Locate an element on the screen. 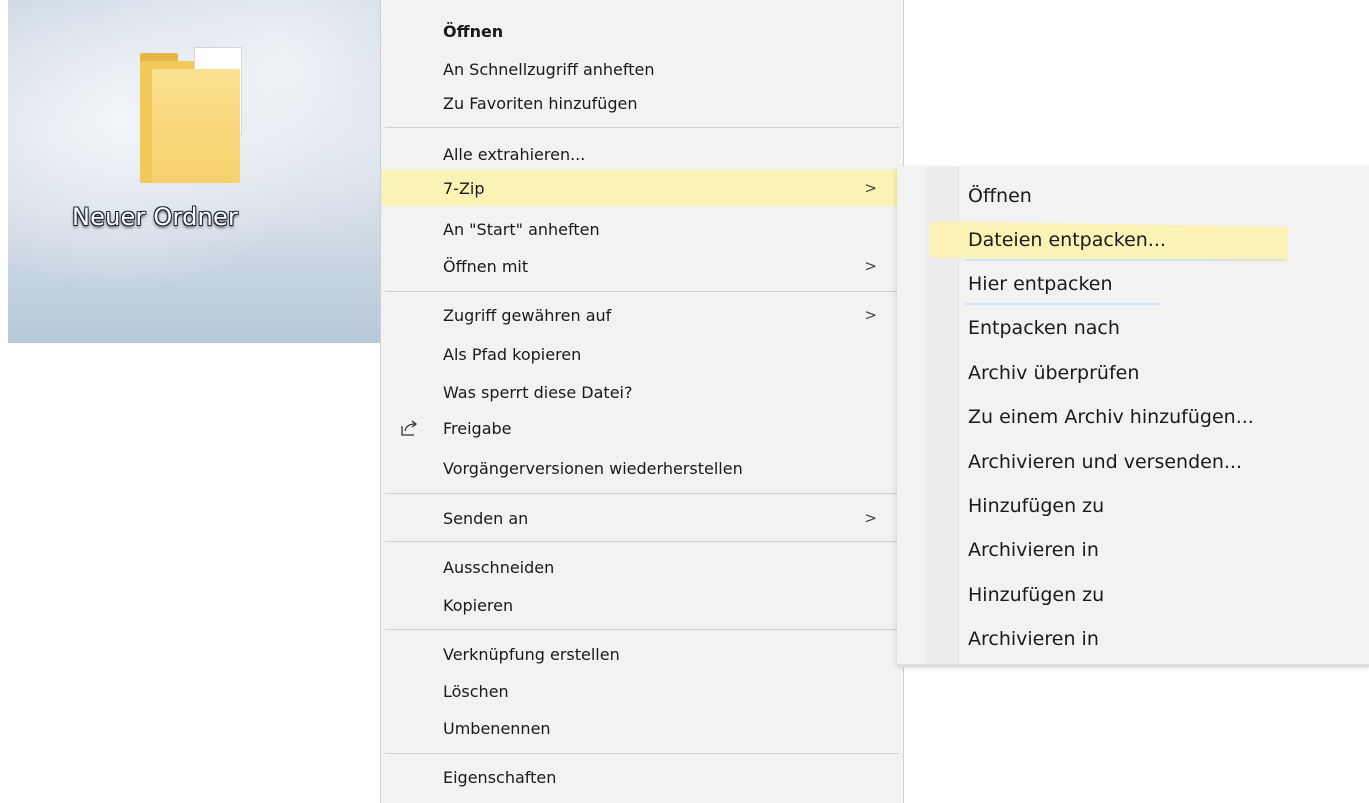 The height and width of the screenshot is (803, 1369). submenu-item-archive-in-1: Archivieren in is located at coordinates (1133, 550).